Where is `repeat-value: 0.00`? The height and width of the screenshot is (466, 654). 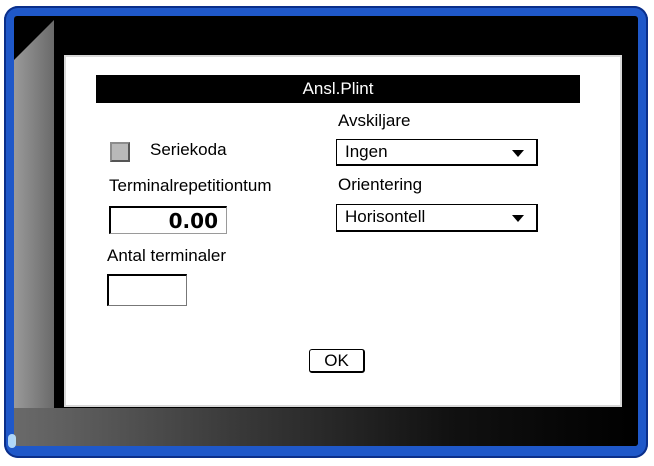
repeat-value: 0.00 is located at coordinates (193, 221).